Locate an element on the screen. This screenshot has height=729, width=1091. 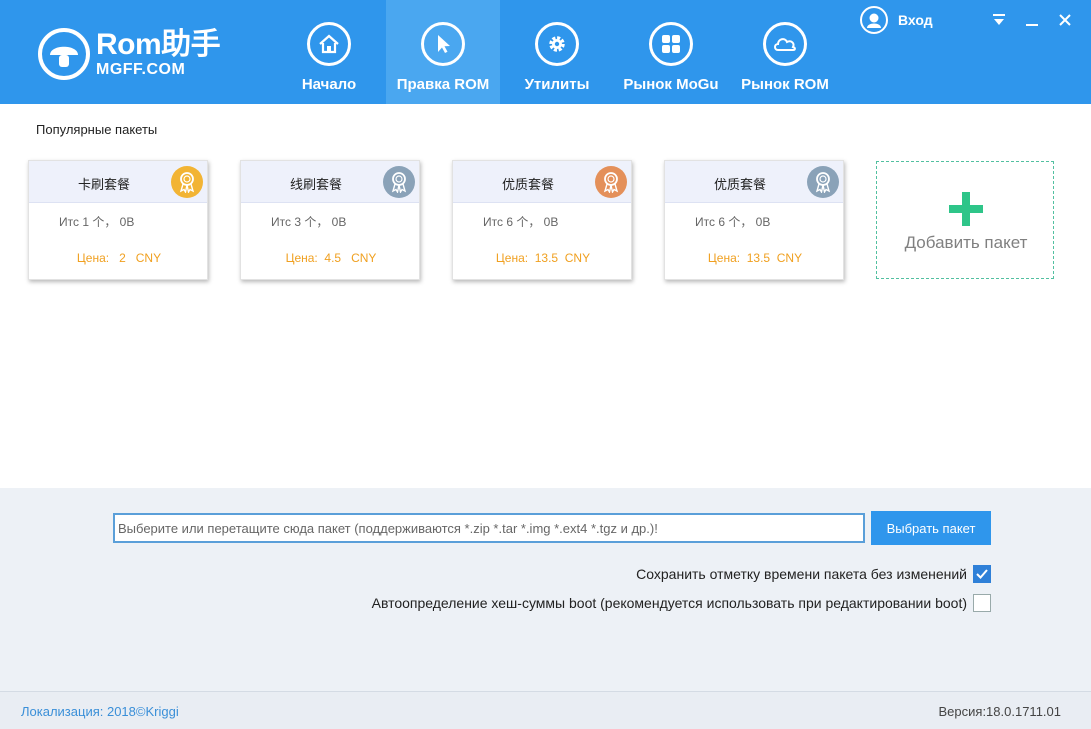
cloud-icon is located at coordinates (785, 44).